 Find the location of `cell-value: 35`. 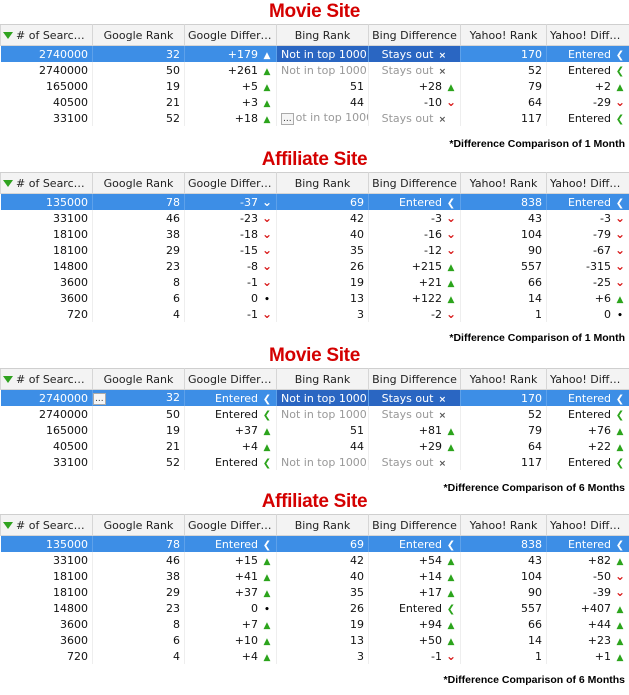

cell-value: 35 is located at coordinates (357, 592).